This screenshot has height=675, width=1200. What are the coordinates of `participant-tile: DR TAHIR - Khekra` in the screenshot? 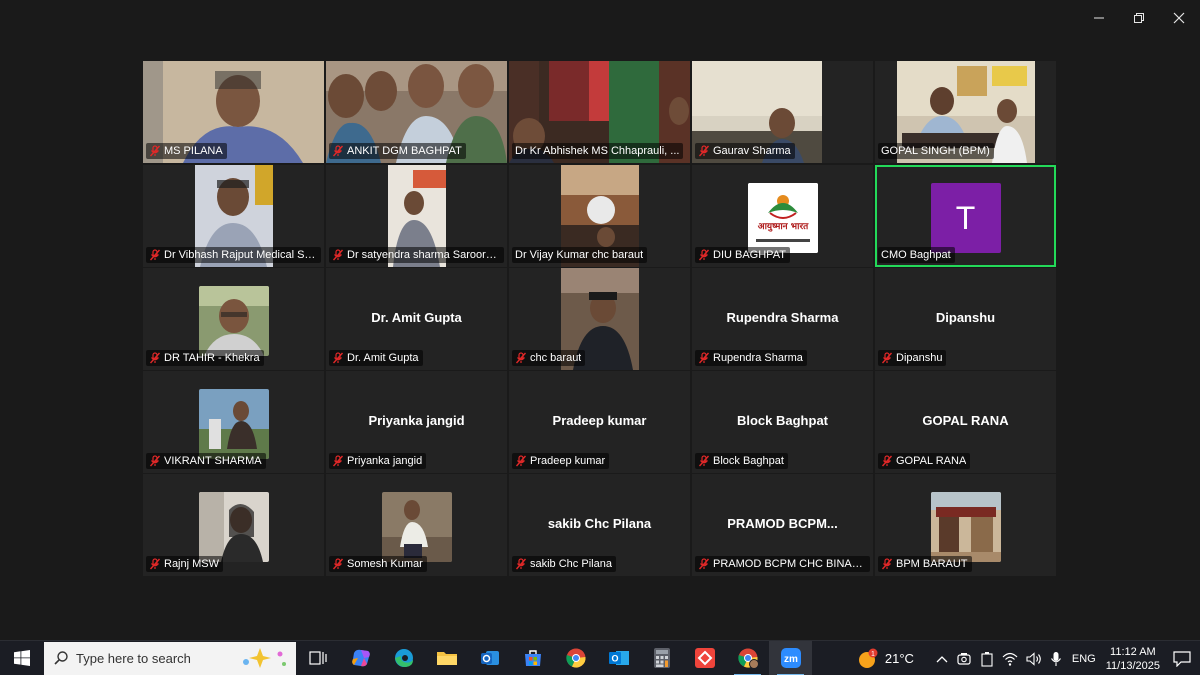 It's located at (233, 319).